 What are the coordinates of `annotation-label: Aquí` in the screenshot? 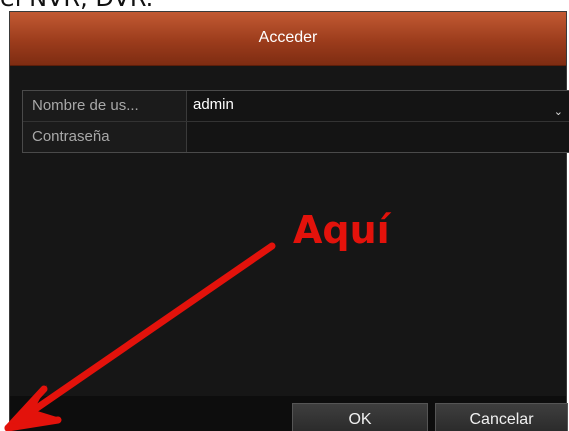 It's located at (341, 230).